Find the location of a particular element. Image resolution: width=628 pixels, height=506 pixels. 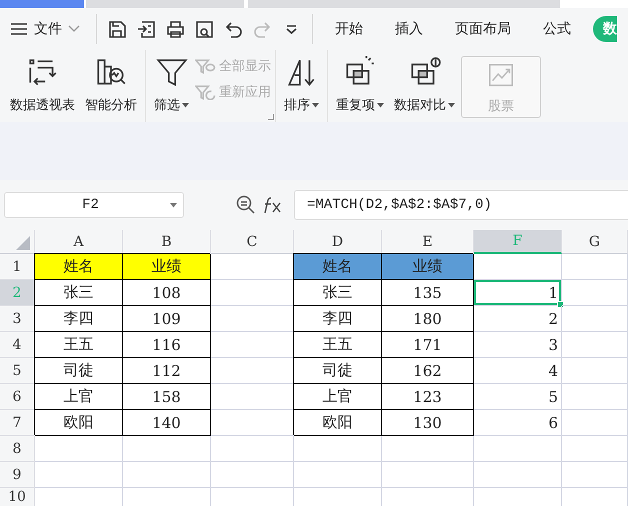

row-header: 10 is located at coordinates (17, 497).